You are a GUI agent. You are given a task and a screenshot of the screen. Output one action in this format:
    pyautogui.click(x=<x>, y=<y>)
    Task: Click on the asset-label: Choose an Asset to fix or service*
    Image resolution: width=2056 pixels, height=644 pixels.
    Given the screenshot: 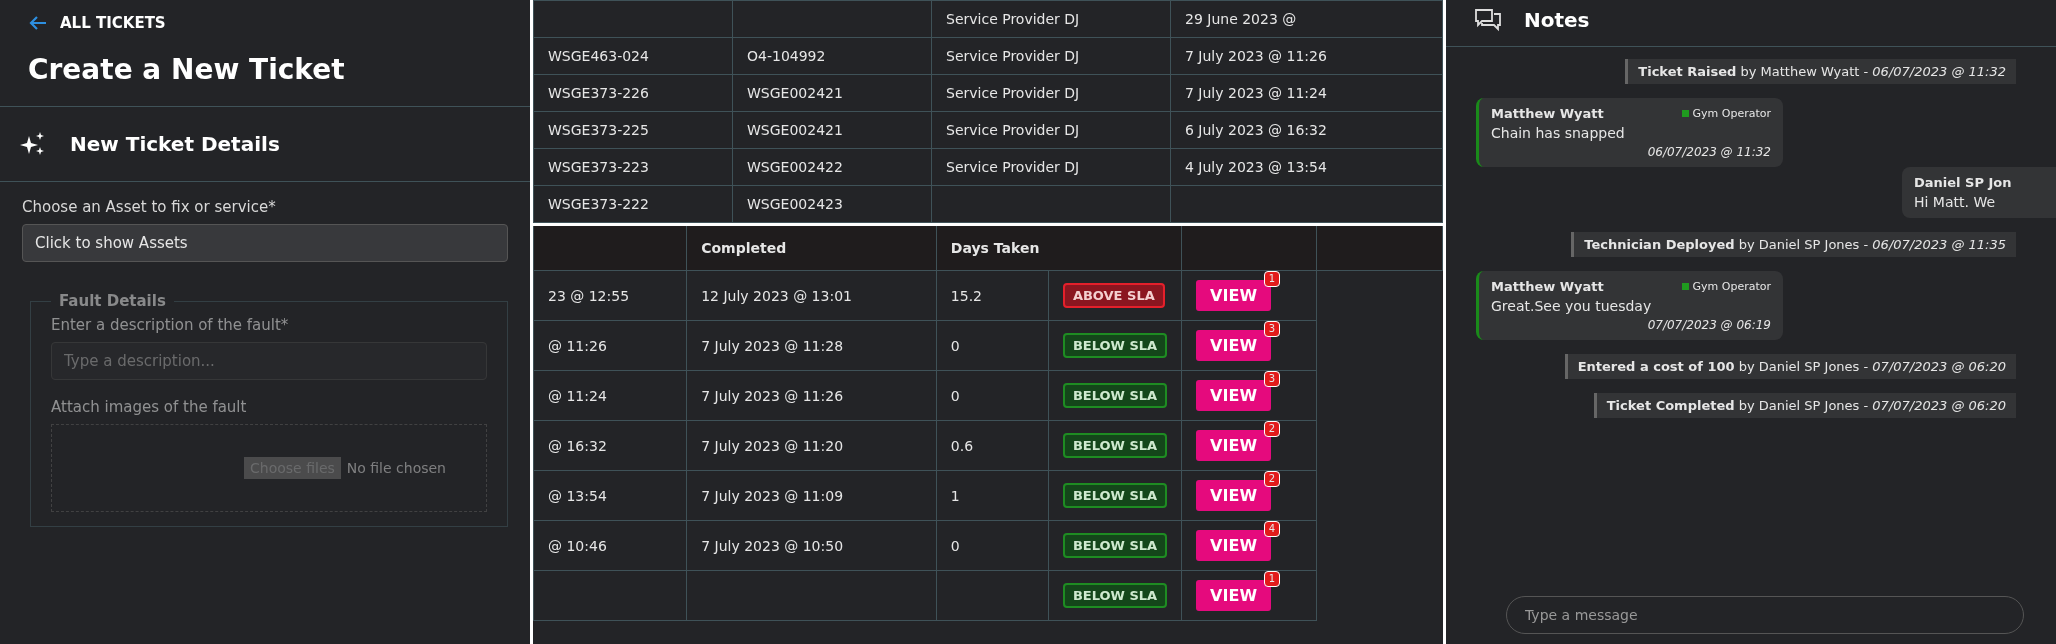 What is the action you would take?
    pyautogui.click(x=149, y=207)
    